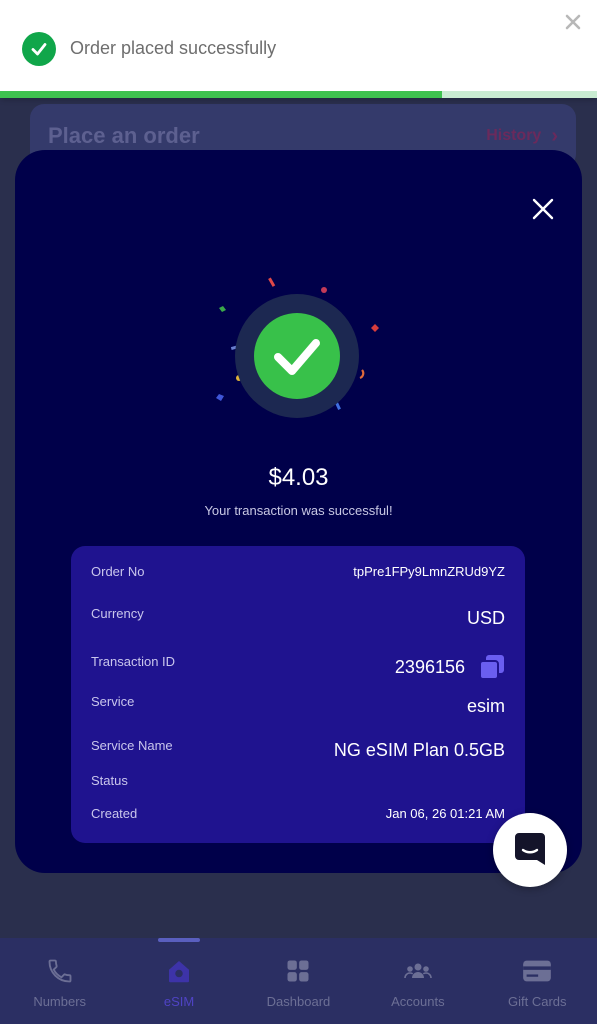 Image resolution: width=597 pixels, height=1024 pixels. What do you see at coordinates (297, 347) in the screenshot?
I see `success-check-icon` at bounding box center [297, 347].